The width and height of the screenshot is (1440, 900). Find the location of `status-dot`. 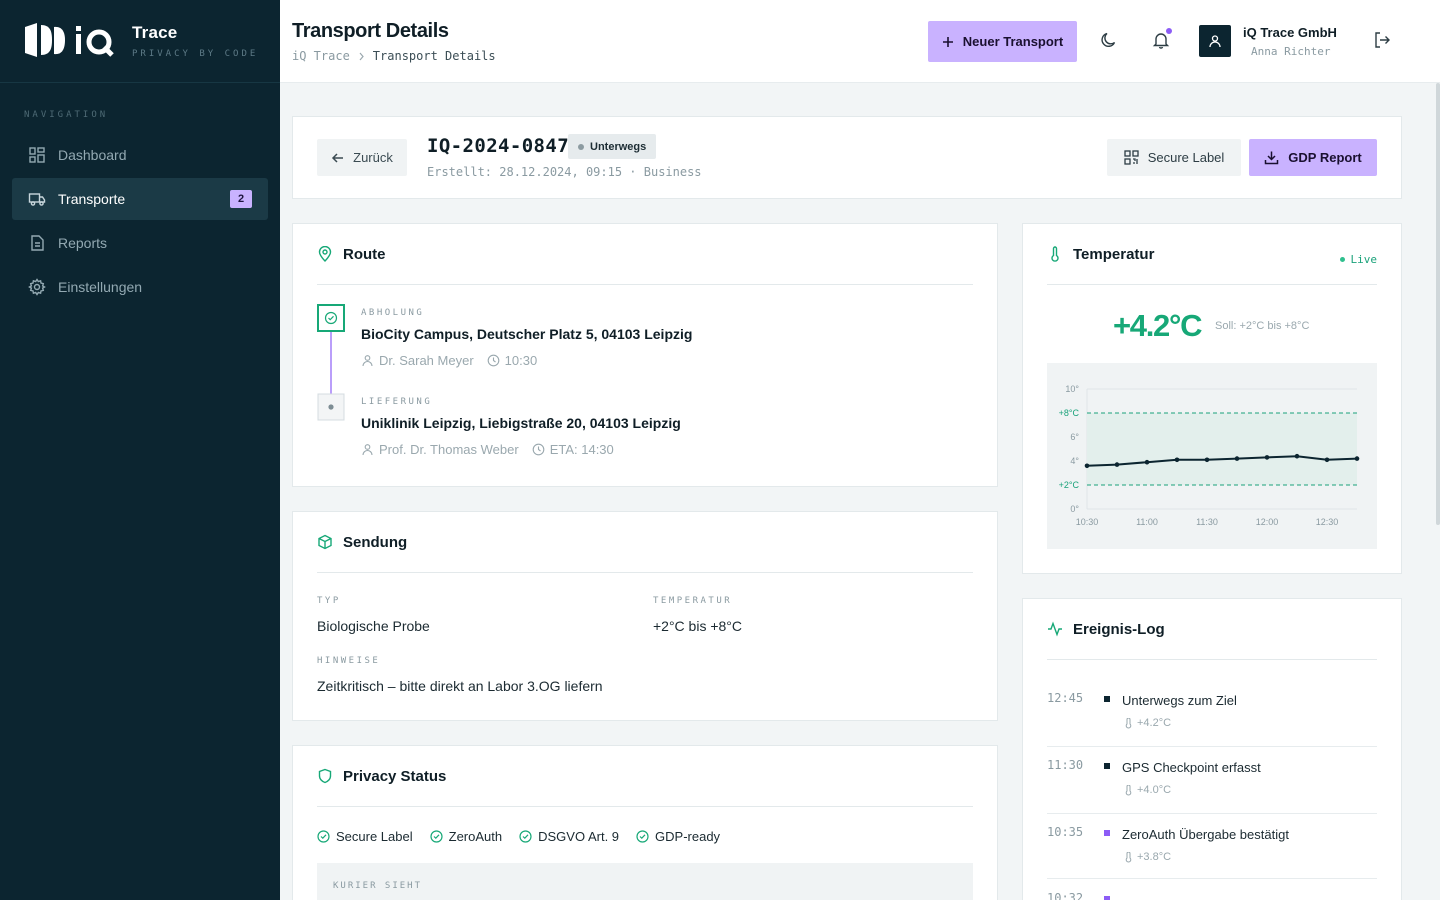

status-dot is located at coordinates (581, 146).